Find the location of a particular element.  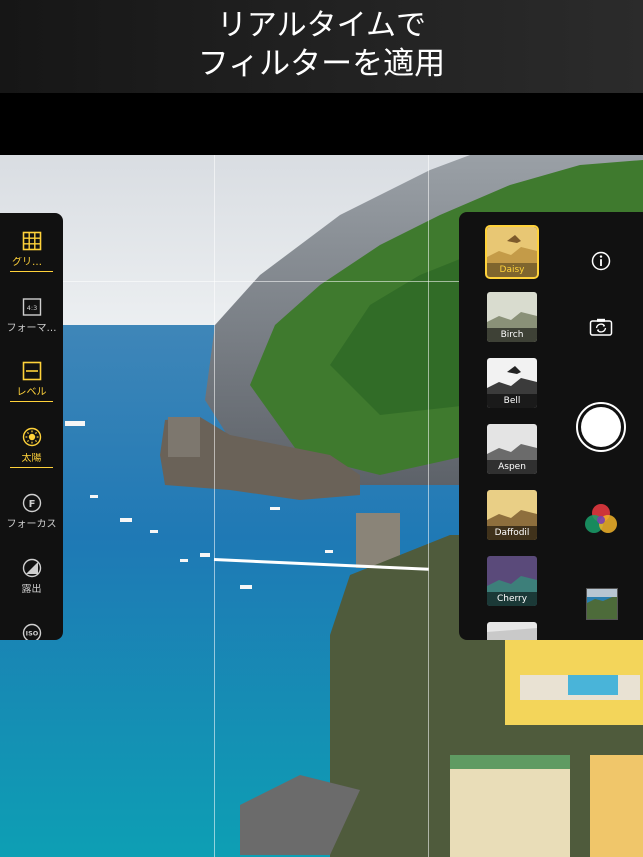

left-toolbar: グリッド 4:3 フォーマ… レベル 太陽 F フォーカス 露出 ISO is located at coordinates (31, 426).